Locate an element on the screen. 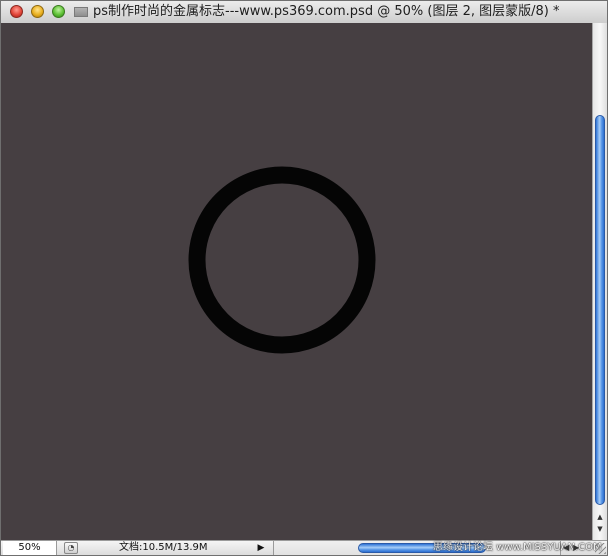  triangle-right-icon: ▶ is located at coordinates (261, 548).